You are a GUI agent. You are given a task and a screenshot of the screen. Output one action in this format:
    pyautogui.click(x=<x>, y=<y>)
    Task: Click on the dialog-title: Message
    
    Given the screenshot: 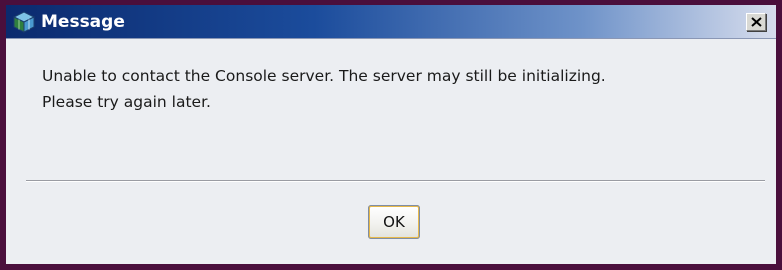 What is the action you would take?
    pyautogui.click(x=83, y=22)
    